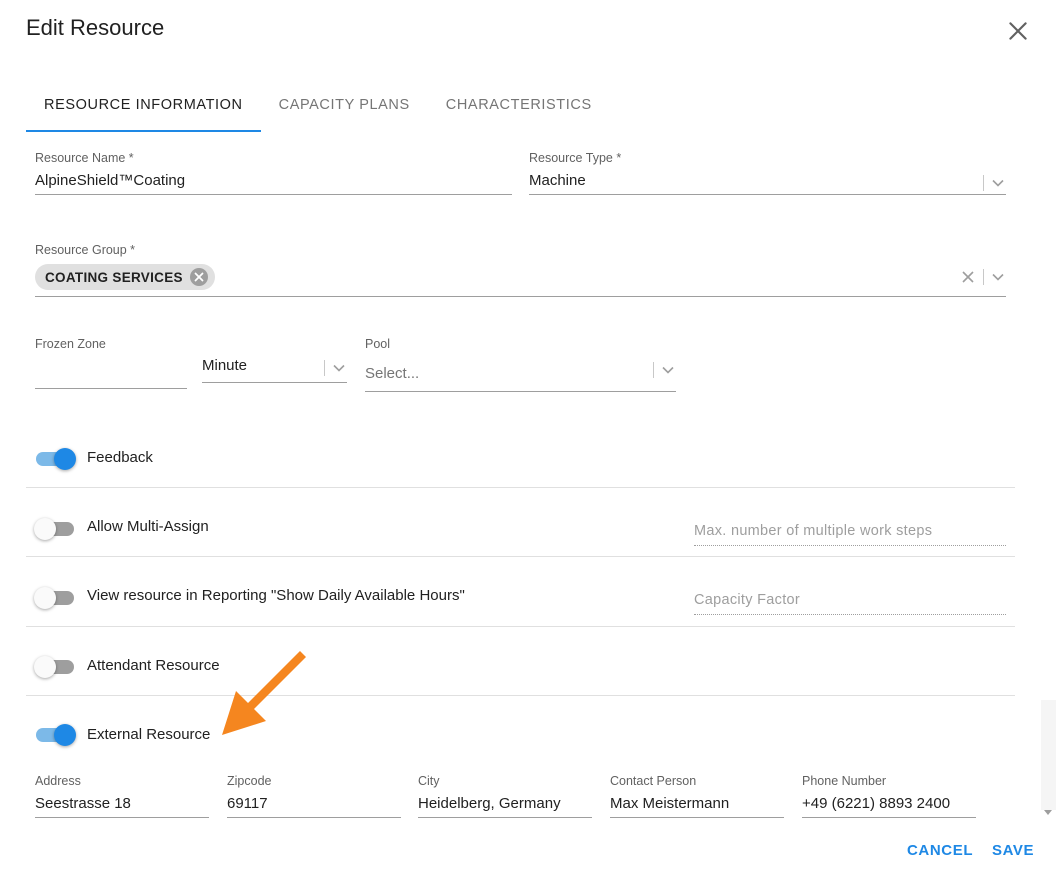 This screenshot has height=878, width=1056. What do you see at coordinates (519, 107) in the screenshot?
I see `tab-characteristics: CHARACTERISTICS` at bounding box center [519, 107].